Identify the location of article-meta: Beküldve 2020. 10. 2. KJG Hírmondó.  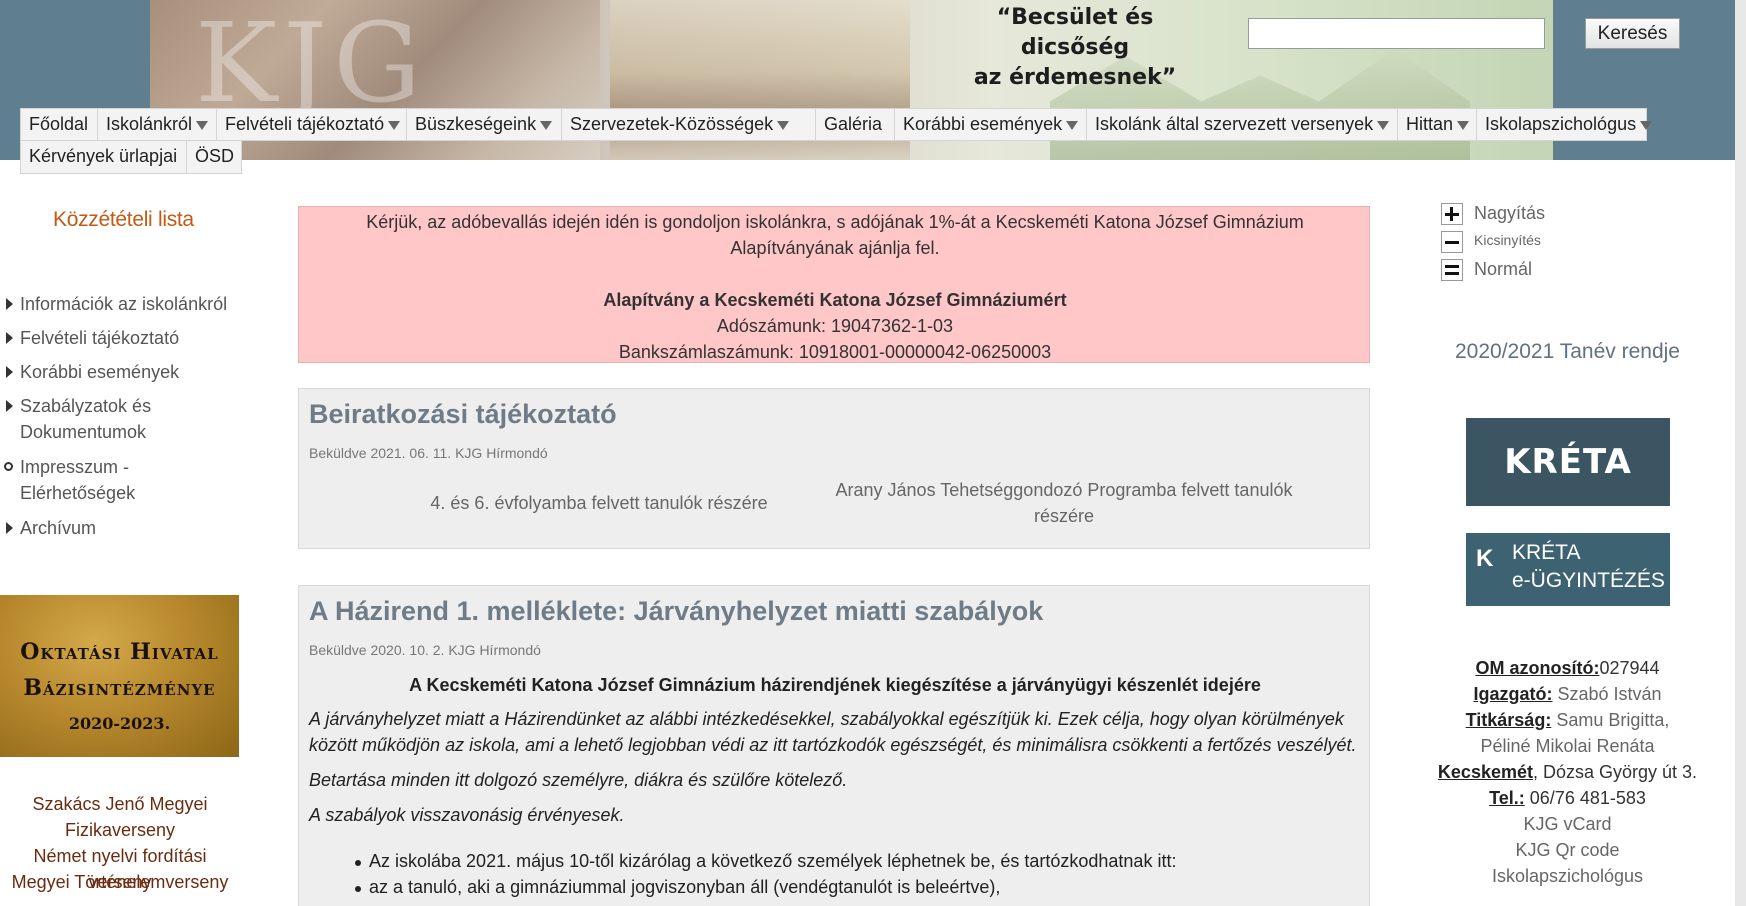
(425, 650).